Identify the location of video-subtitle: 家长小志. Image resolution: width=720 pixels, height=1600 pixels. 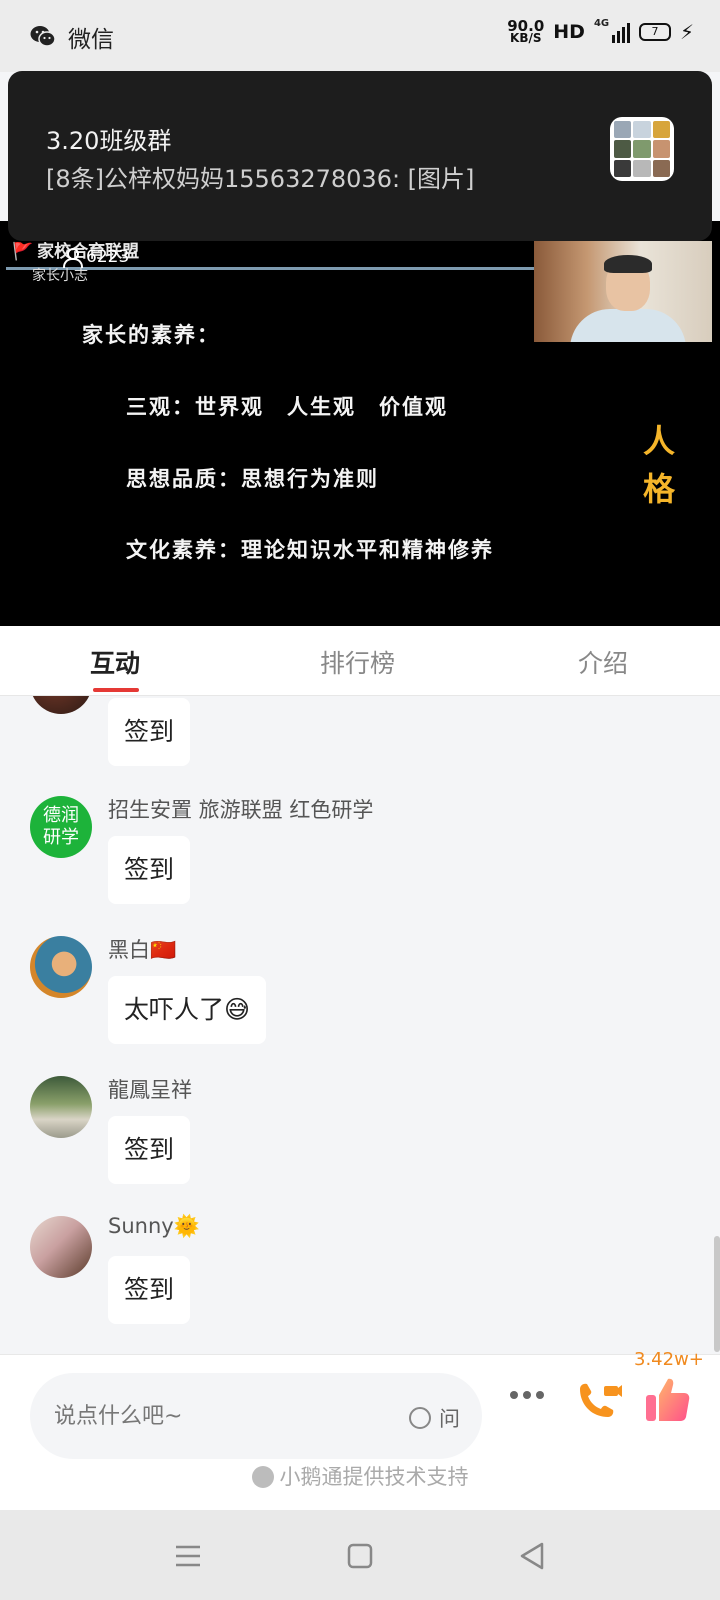
(60, 276).